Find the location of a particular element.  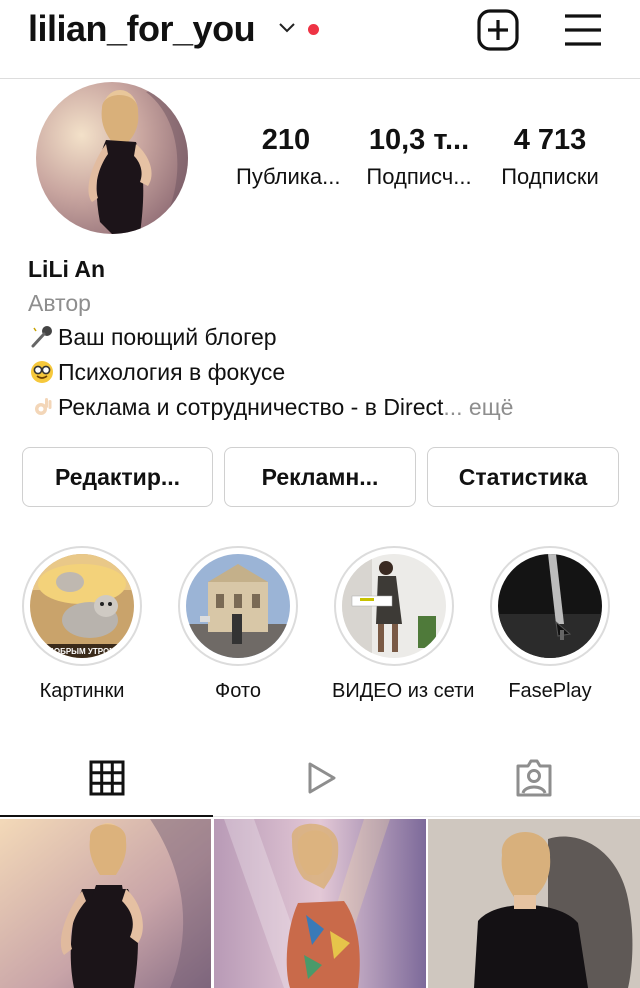

chevron-down-icon is located at coordinates (287, 29).